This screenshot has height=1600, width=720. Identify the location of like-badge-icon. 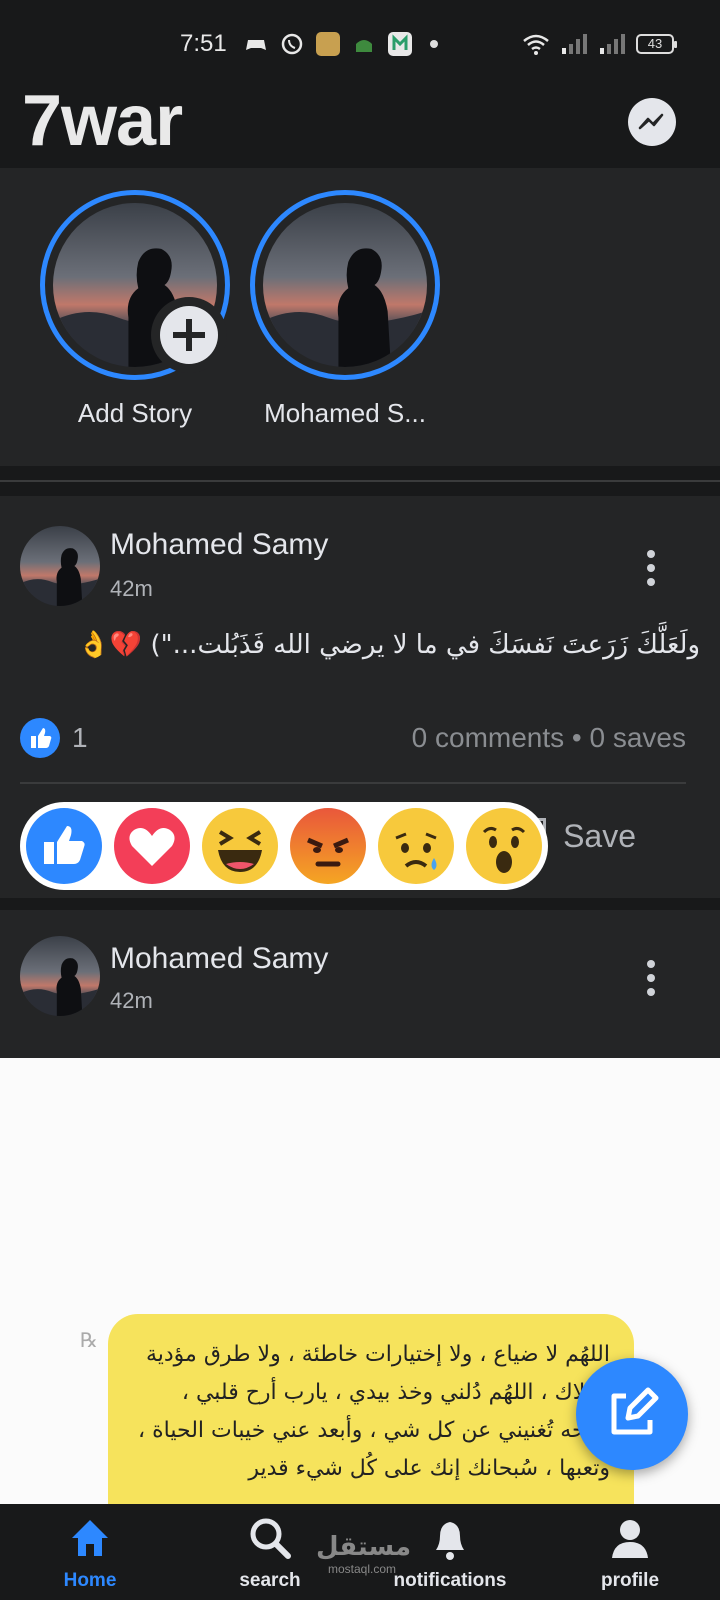
(40, 738).